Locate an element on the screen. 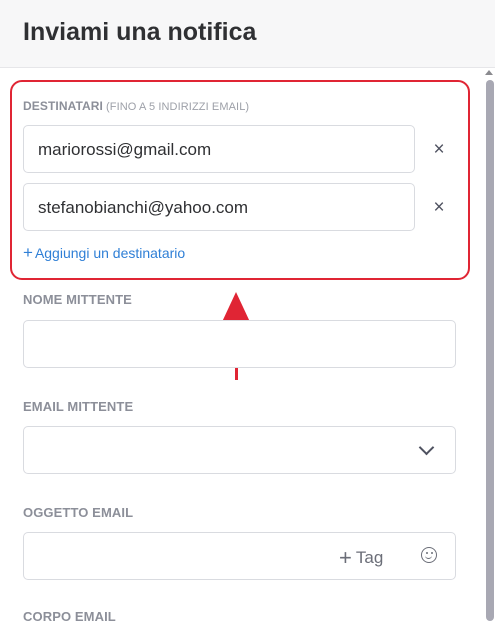  plus-icon: + is located at coordinates (345, 557).